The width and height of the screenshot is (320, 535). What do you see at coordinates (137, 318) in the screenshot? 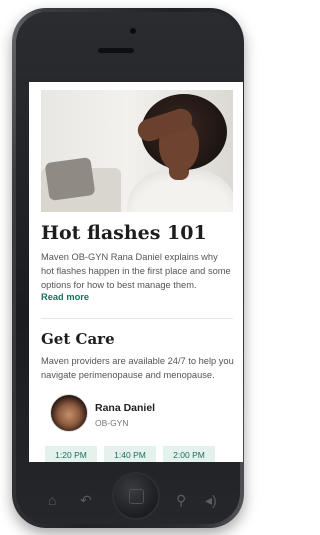
I see `section-divider` at bounding box center [137, 318].